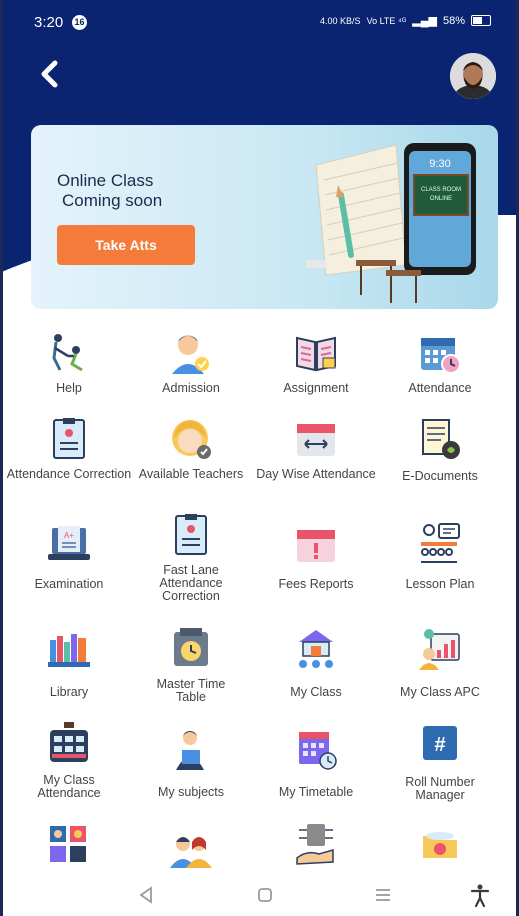 Image resolution: width=519 pixels, height=916 pixels. What do you see at coordinates (259, 22) in the screenshot?
I see `status-bar: 3:20 16 4.00 KB/S Vo LTE ⁴ᴳ ▂▄▆ 58%` at bounding box center [259, 22].